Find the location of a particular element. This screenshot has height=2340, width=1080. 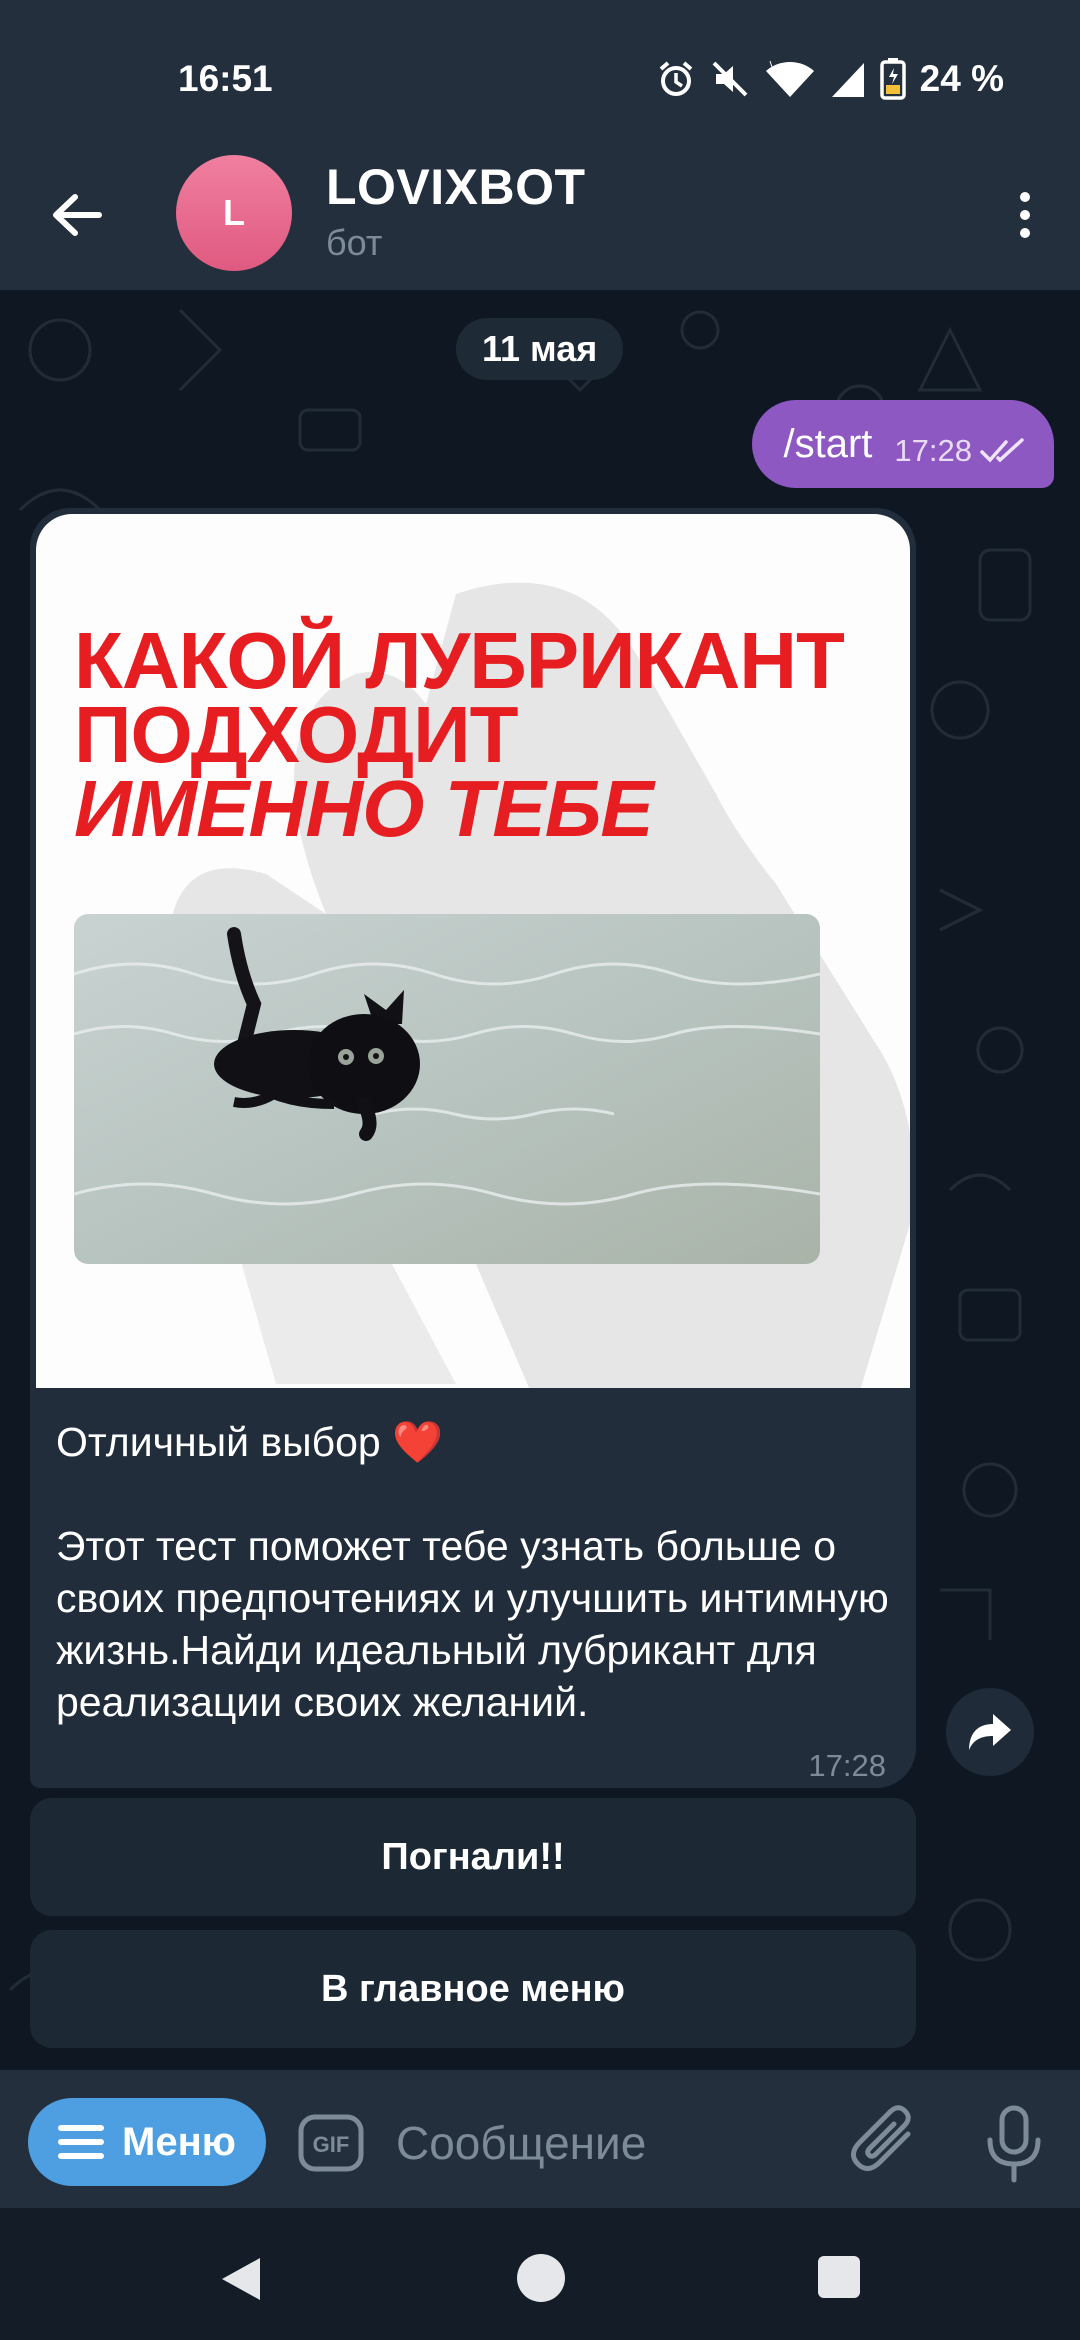

gif-icon: GIF is located at coordinates (331, 2143).